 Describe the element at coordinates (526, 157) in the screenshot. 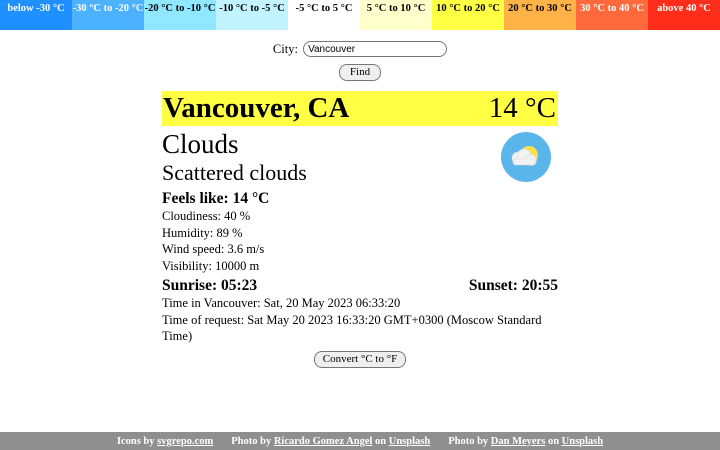

I see `scattered-clouds-icon` at that location.